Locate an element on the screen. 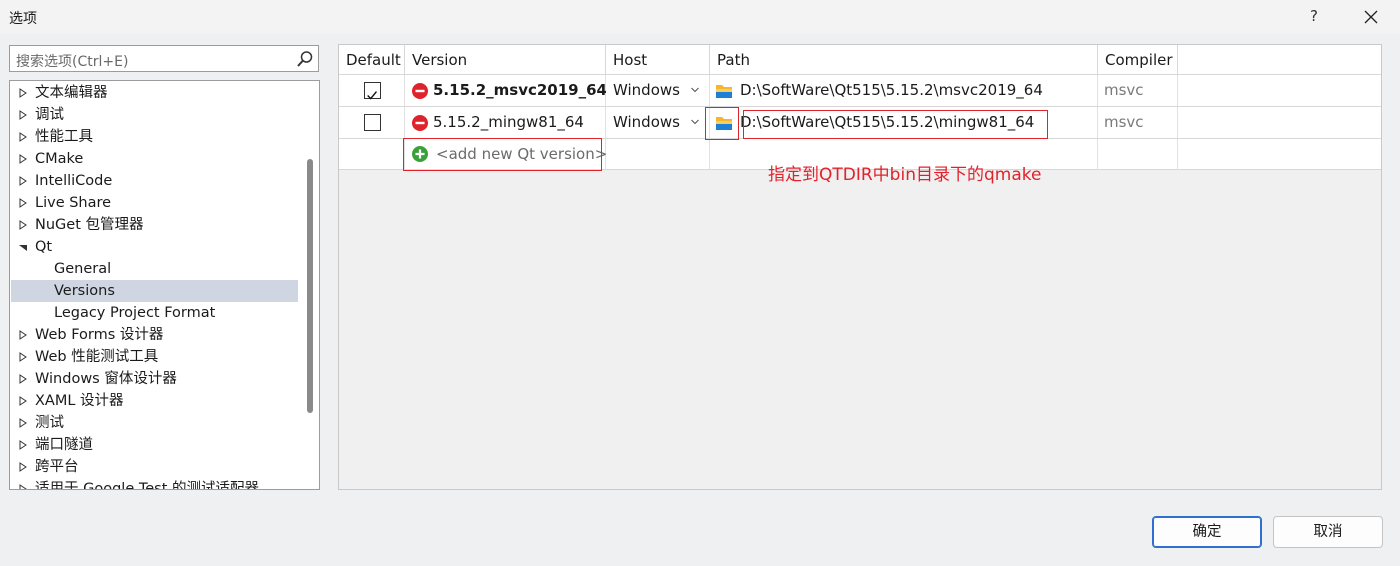  tree-item: CMake is located at coordinates (154, 159).